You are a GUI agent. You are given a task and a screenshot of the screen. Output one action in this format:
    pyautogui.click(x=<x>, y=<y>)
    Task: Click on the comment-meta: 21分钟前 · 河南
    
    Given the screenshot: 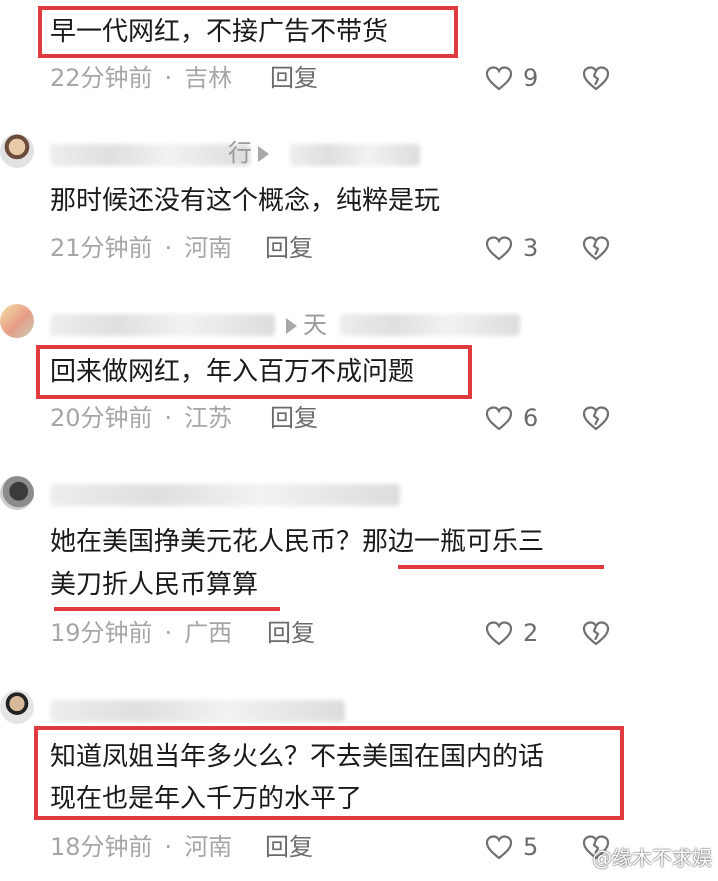 What is the action you would take?
    pyautogui.click(x=141, y=248)
    